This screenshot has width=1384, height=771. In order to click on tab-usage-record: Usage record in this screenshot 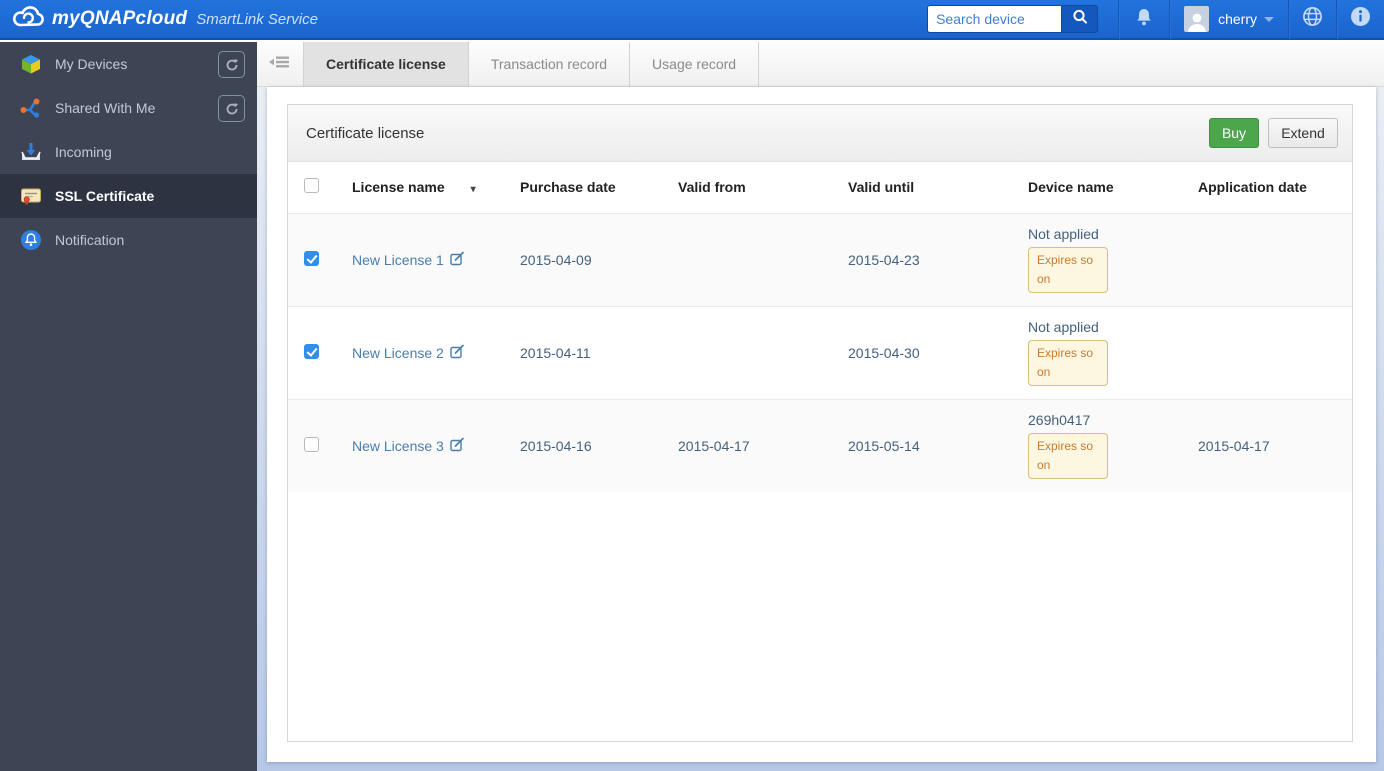, I will do `click(694, 64)`.